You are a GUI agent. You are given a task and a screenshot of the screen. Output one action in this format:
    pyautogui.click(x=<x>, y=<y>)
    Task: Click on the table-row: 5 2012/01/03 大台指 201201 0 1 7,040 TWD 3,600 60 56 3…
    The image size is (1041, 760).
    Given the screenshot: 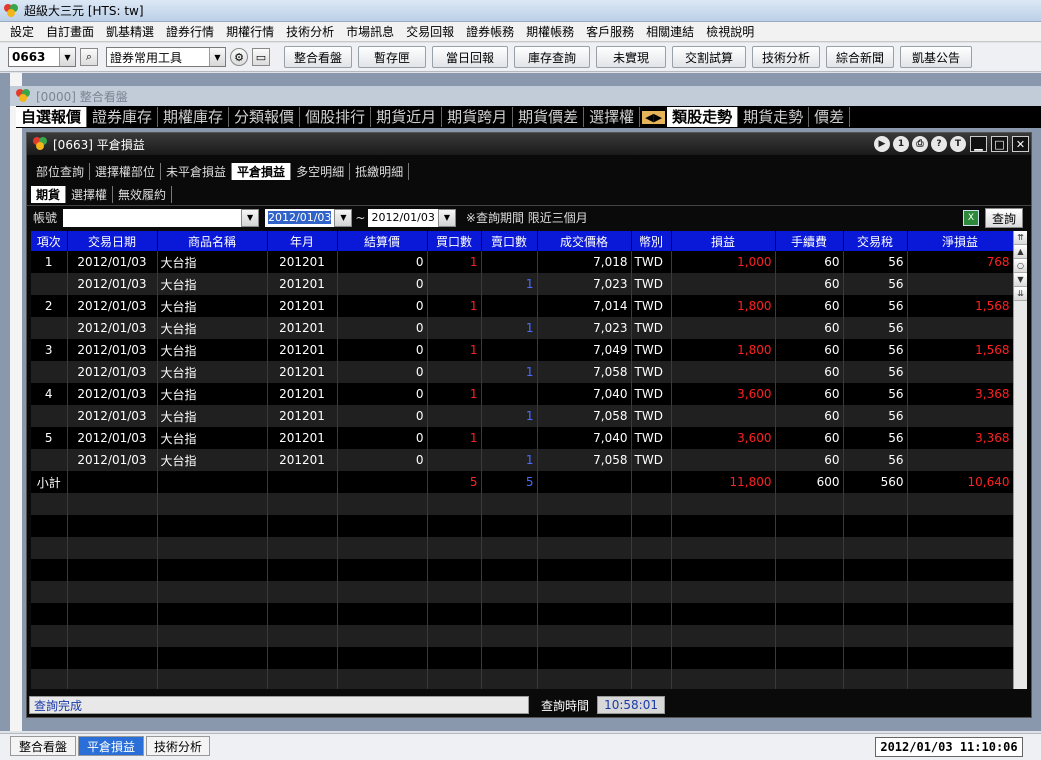 What is the action you would take?
    pyautogui.click(x=522, y=438)
    